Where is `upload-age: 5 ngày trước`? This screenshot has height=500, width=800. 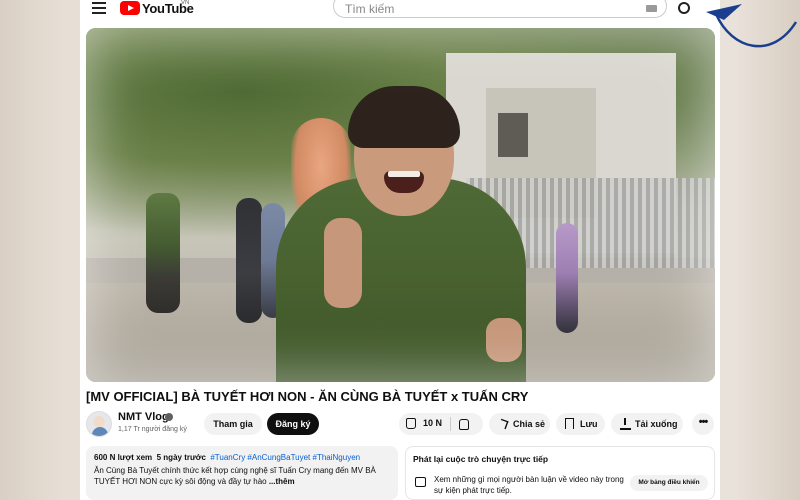
upload-age: 5 ngày trước is located at coordinates (181, 457).